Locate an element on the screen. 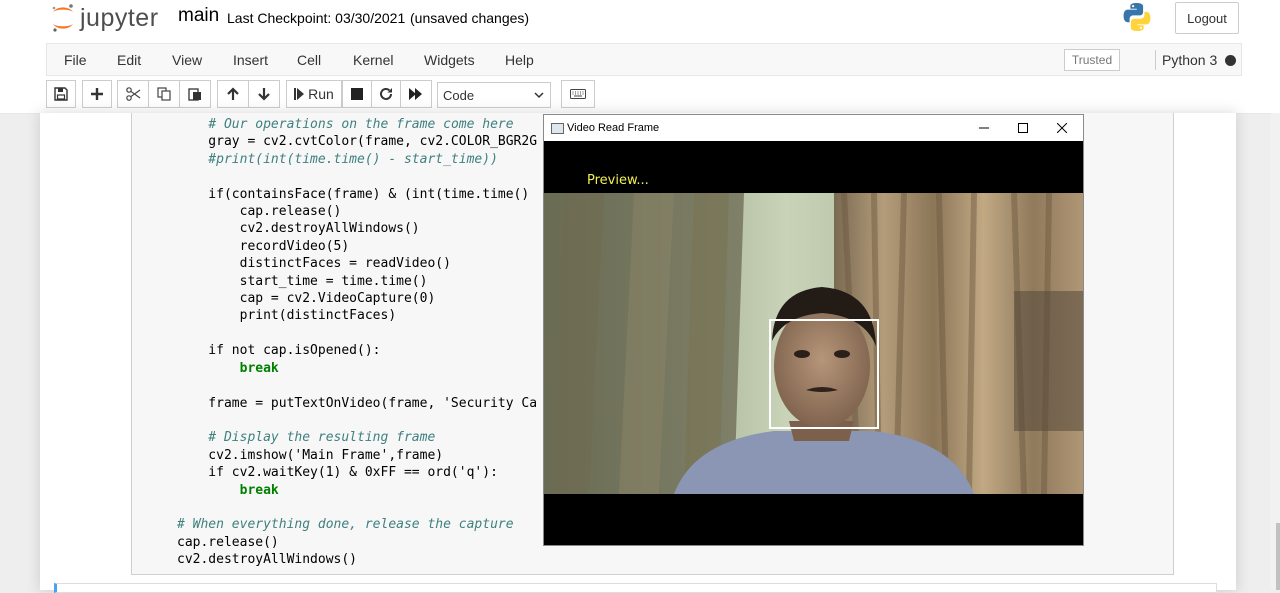 The image size is (1280, 593). cut-icon is located at coordinates (132, 94).